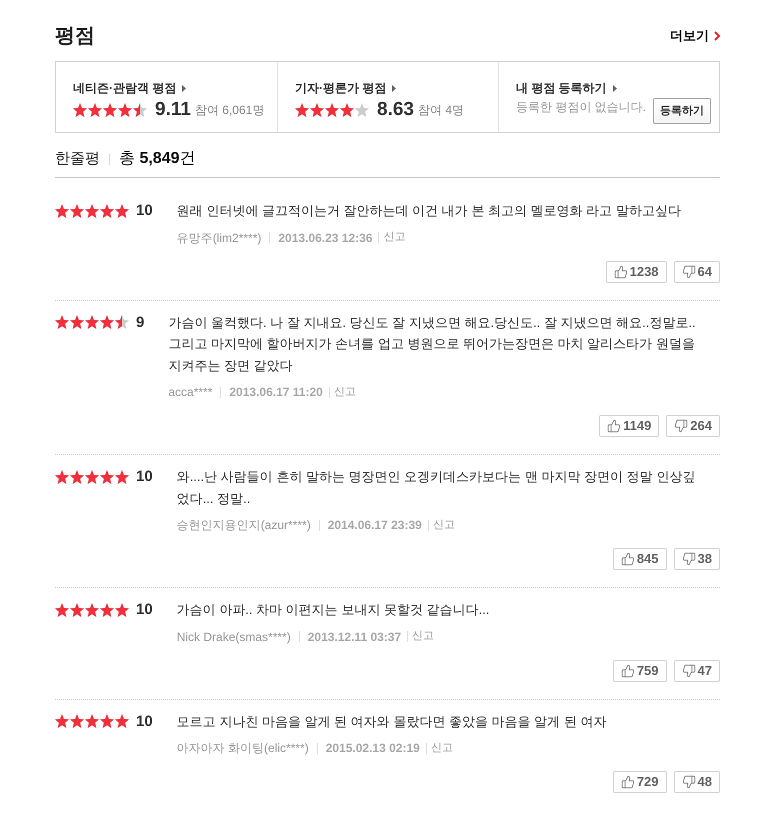 The height and width of the screenshot is (816, 775). Describe the element at coordinates (219, 238) in the screenshot. I see `reviewer-name: 유망주(lim2****)` at that location.